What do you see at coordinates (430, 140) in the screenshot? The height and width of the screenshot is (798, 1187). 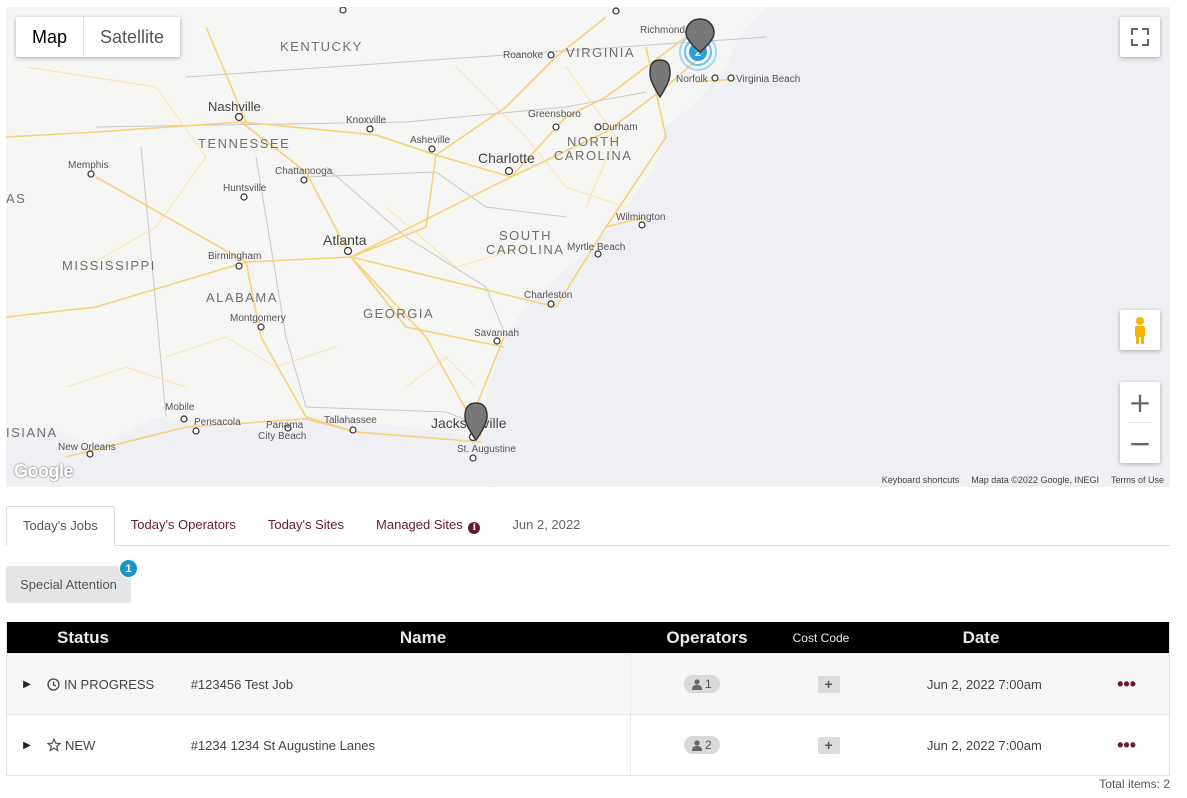 I see `map-city-asheville: Asheville` at bounding box center [430, 140].